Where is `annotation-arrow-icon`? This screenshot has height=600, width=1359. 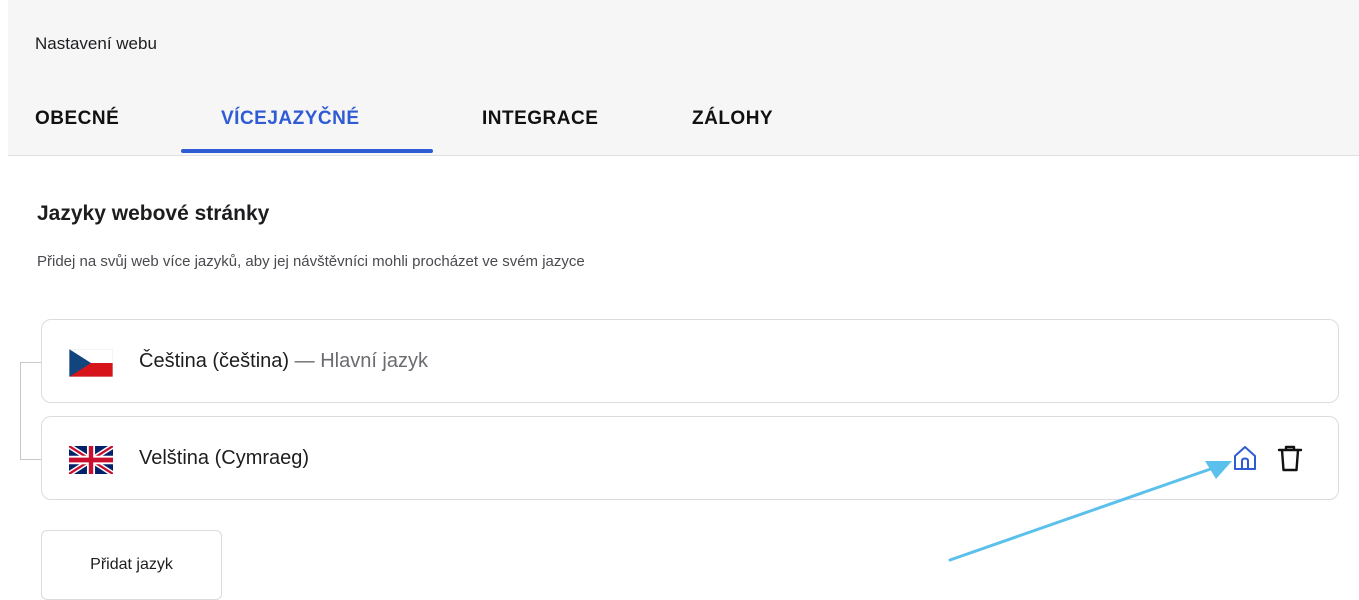 annotation-arrow-icon is located at coordinates (1090, 511).